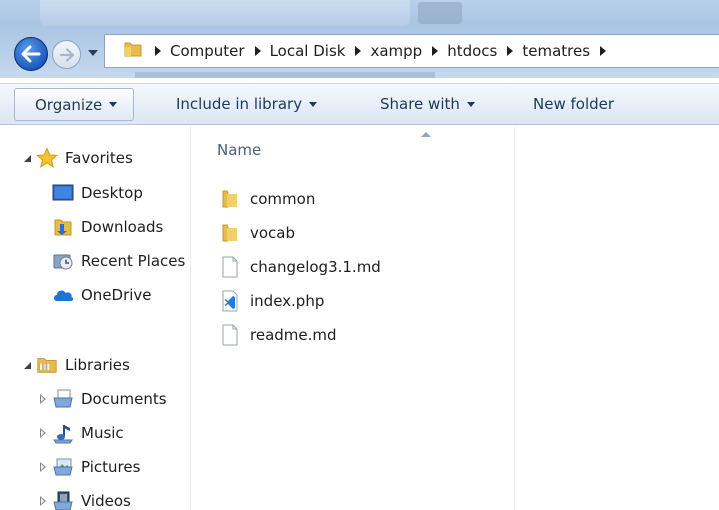 The width and height of the screenshot is (719, 510). I want to click on include-in-library-button: Include in library, so click(247, 104).